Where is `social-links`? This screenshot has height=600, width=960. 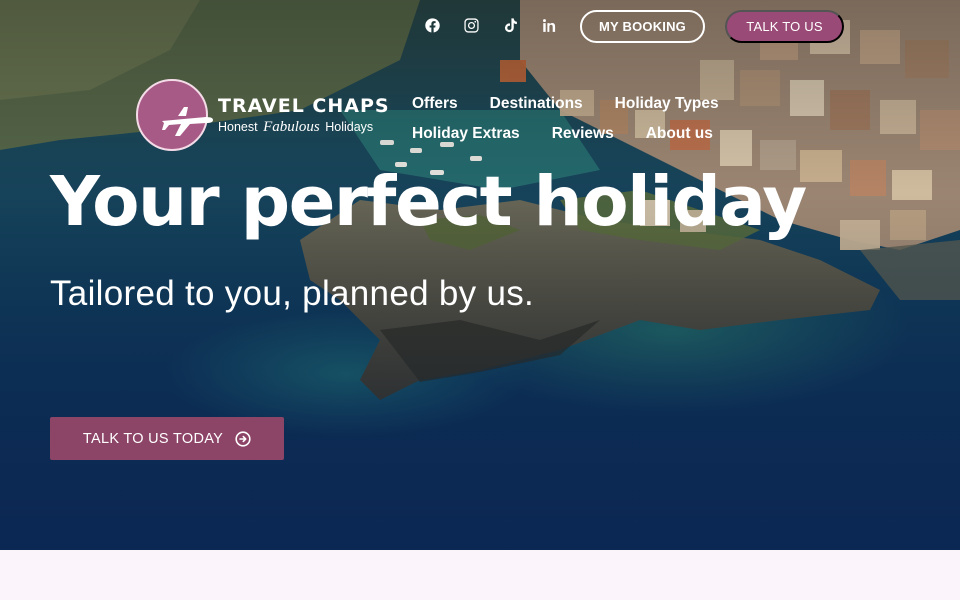
social-links is located at coordinates (491, 25).